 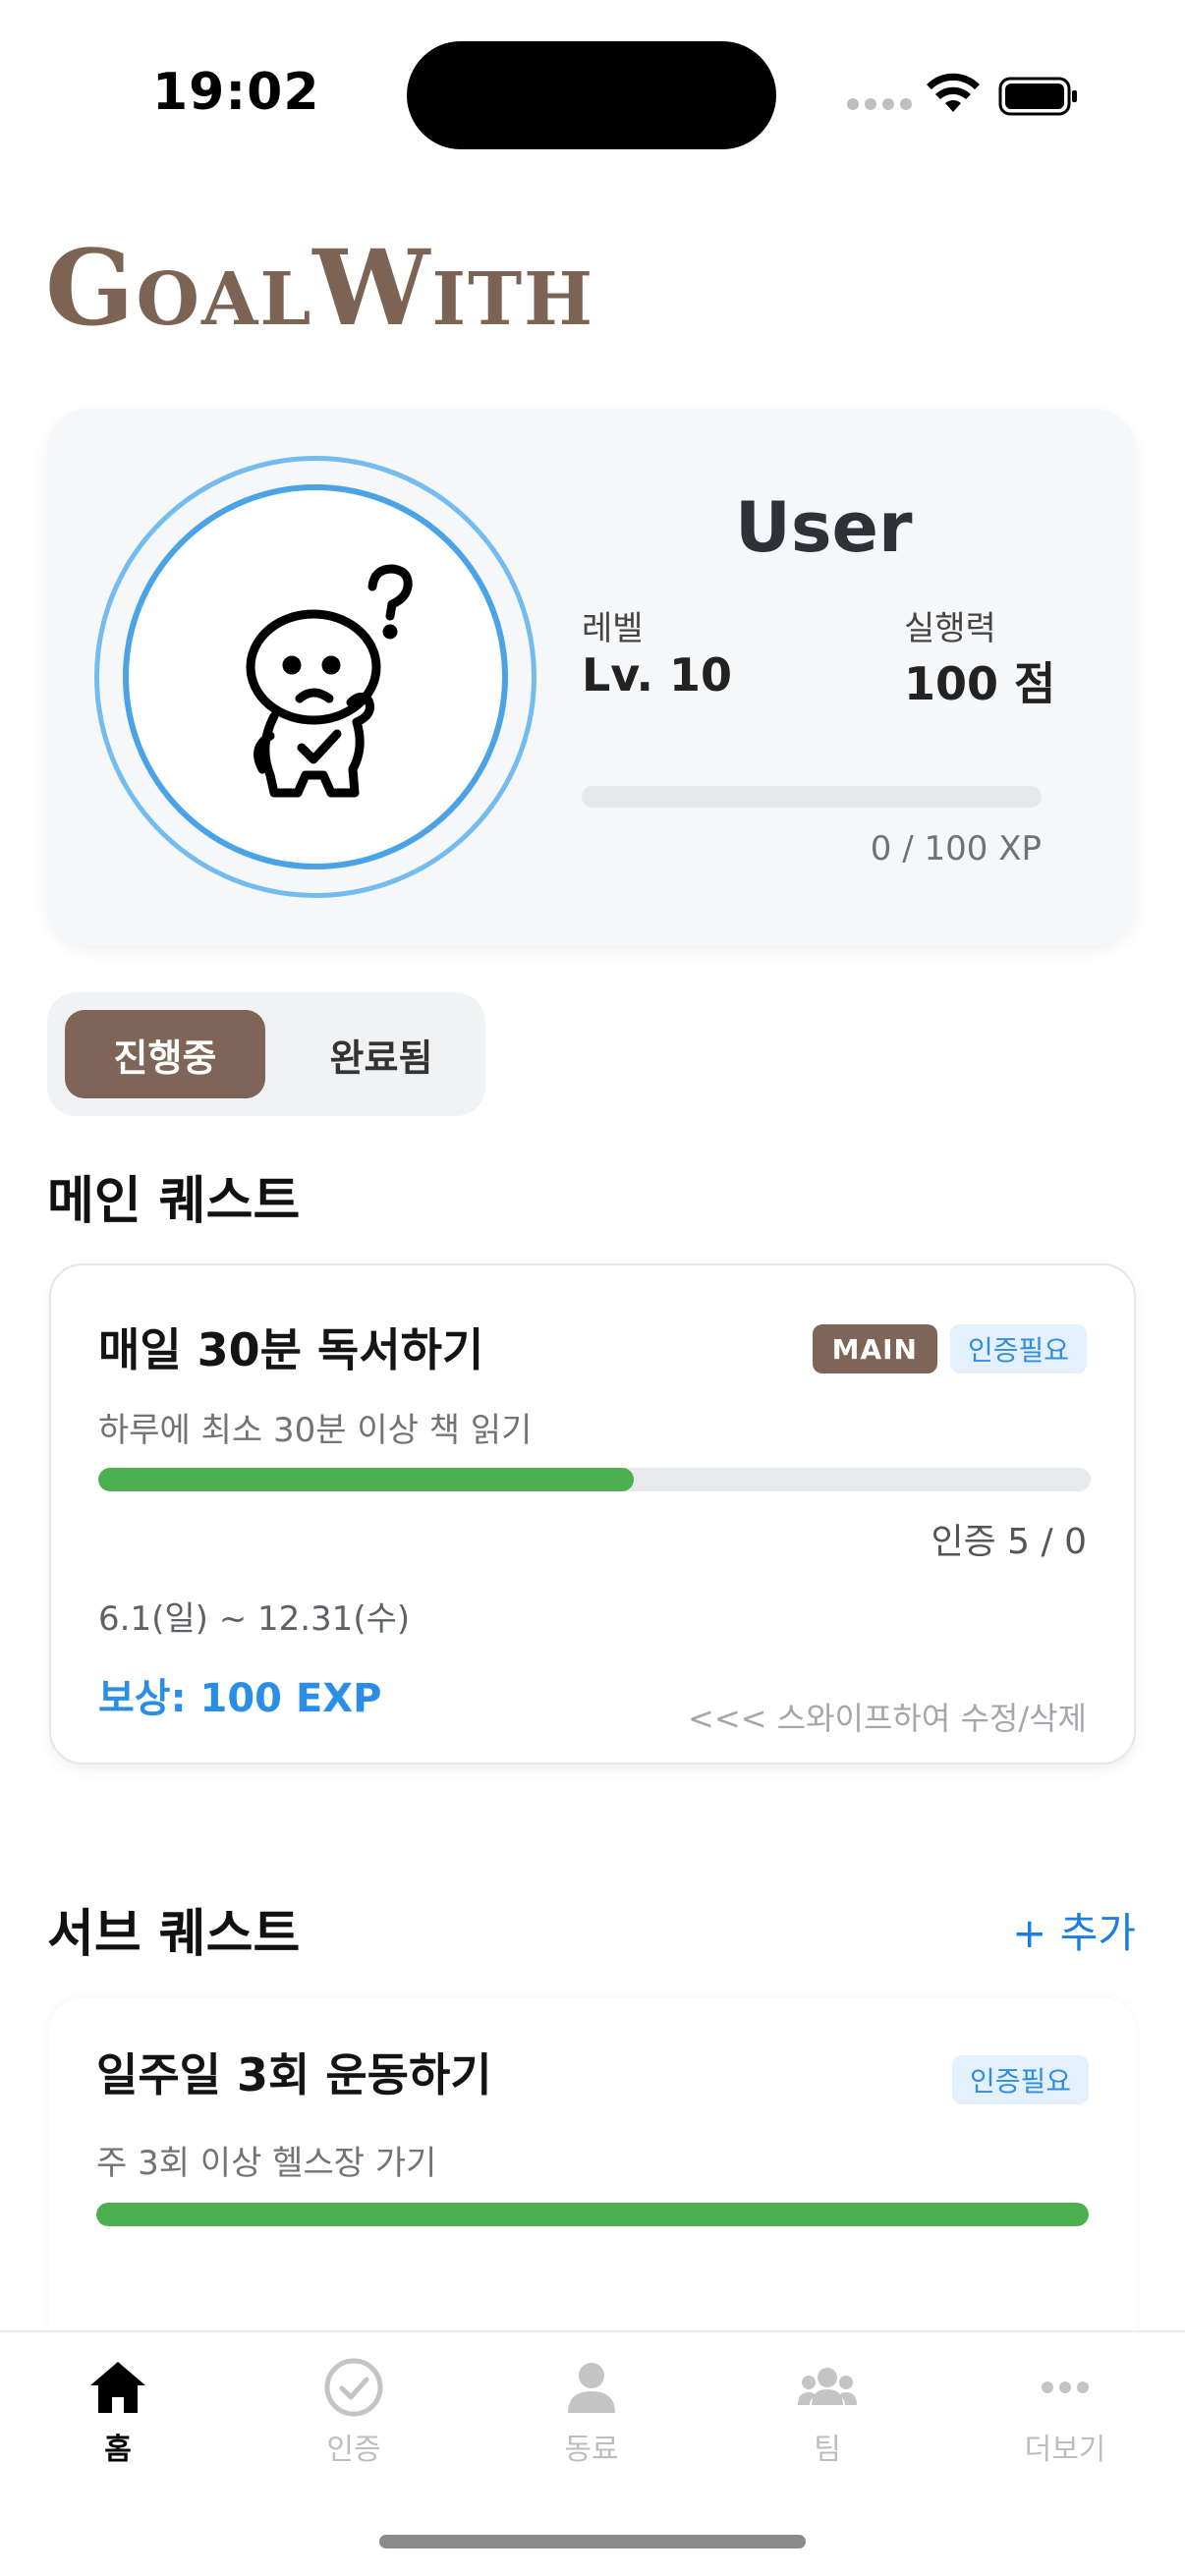 I want to click on group-icon, so click(x=828, y=2386).